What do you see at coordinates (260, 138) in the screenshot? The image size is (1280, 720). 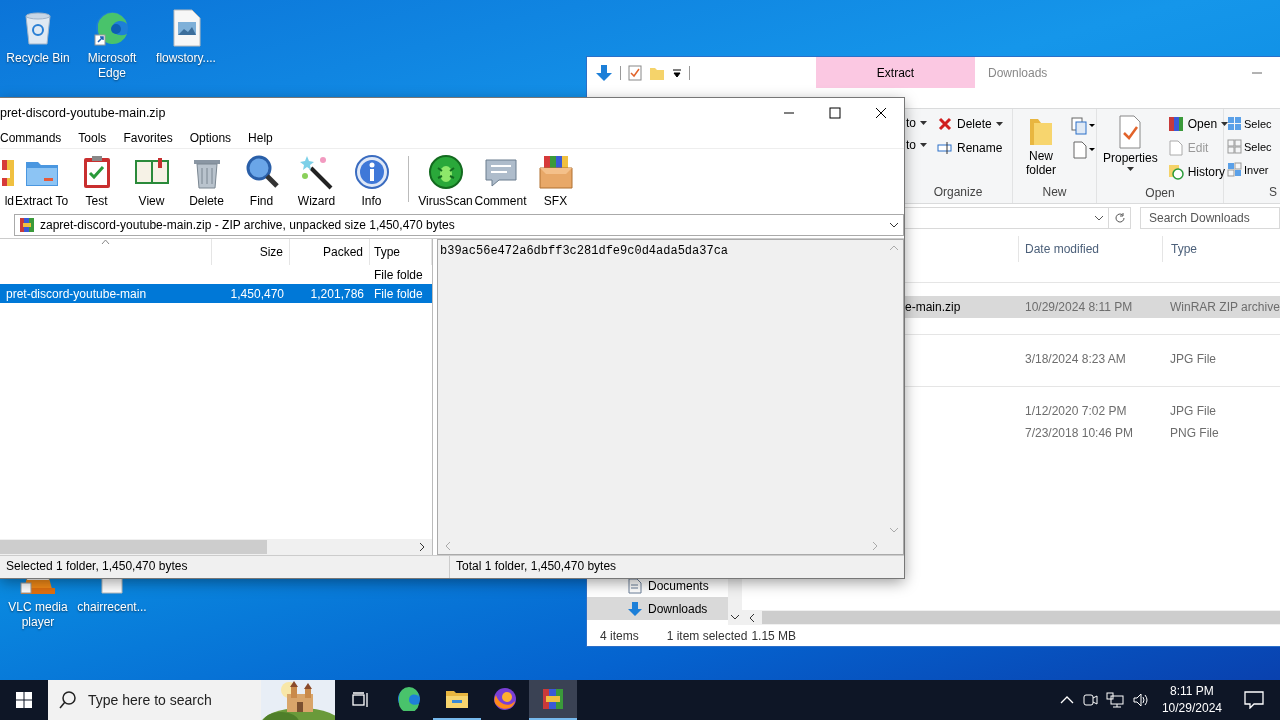 I see `menu-item: Help` at bounding box center [260, 138].